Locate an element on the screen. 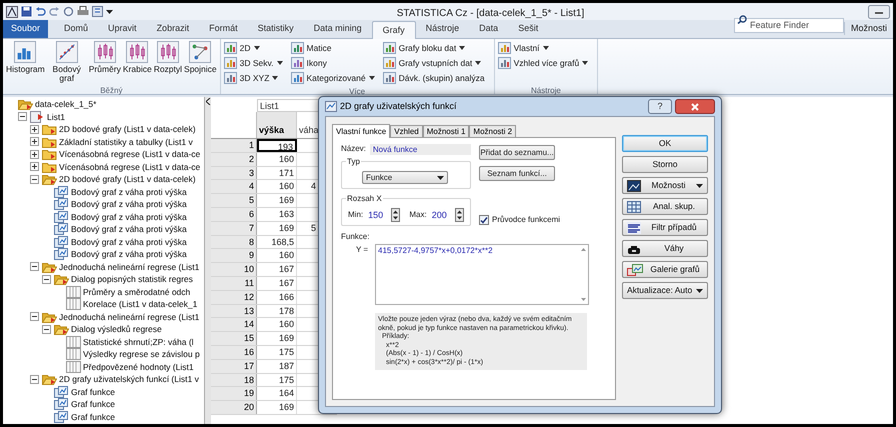 The width and height of the screenshot is (896, 427). row-header: 11 is located at coordinates (234, 283).